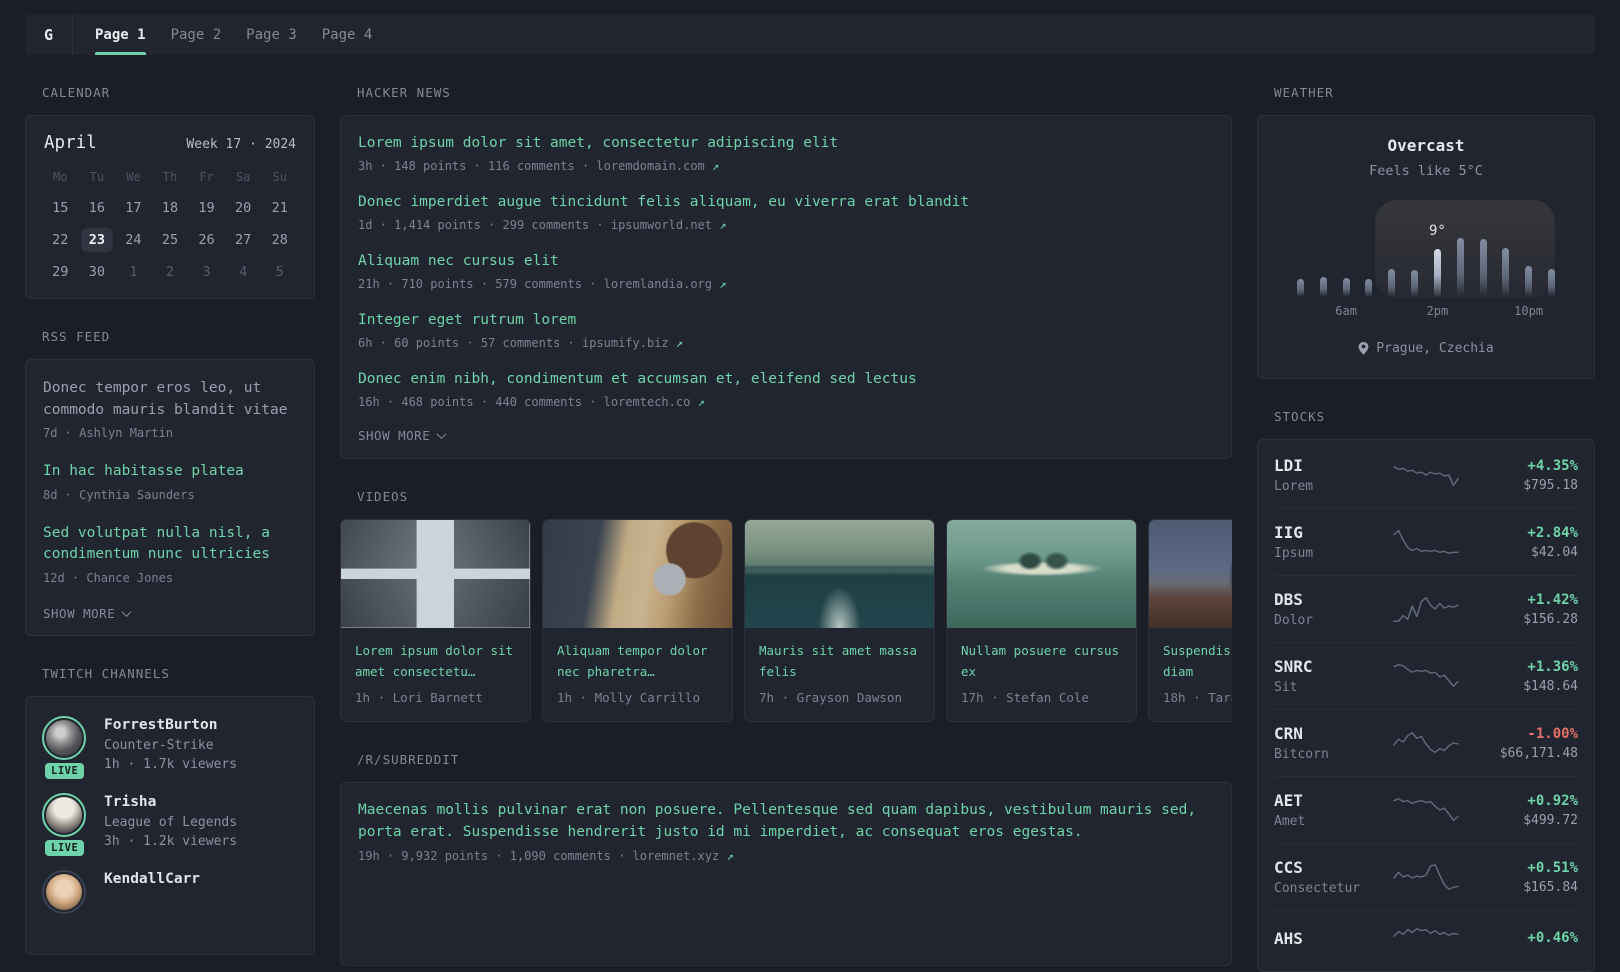  Describe the element at coordinates (1426, 809) in the screenshot. I see `stock-row: AET Amet +0.92% $499.72` at that location.